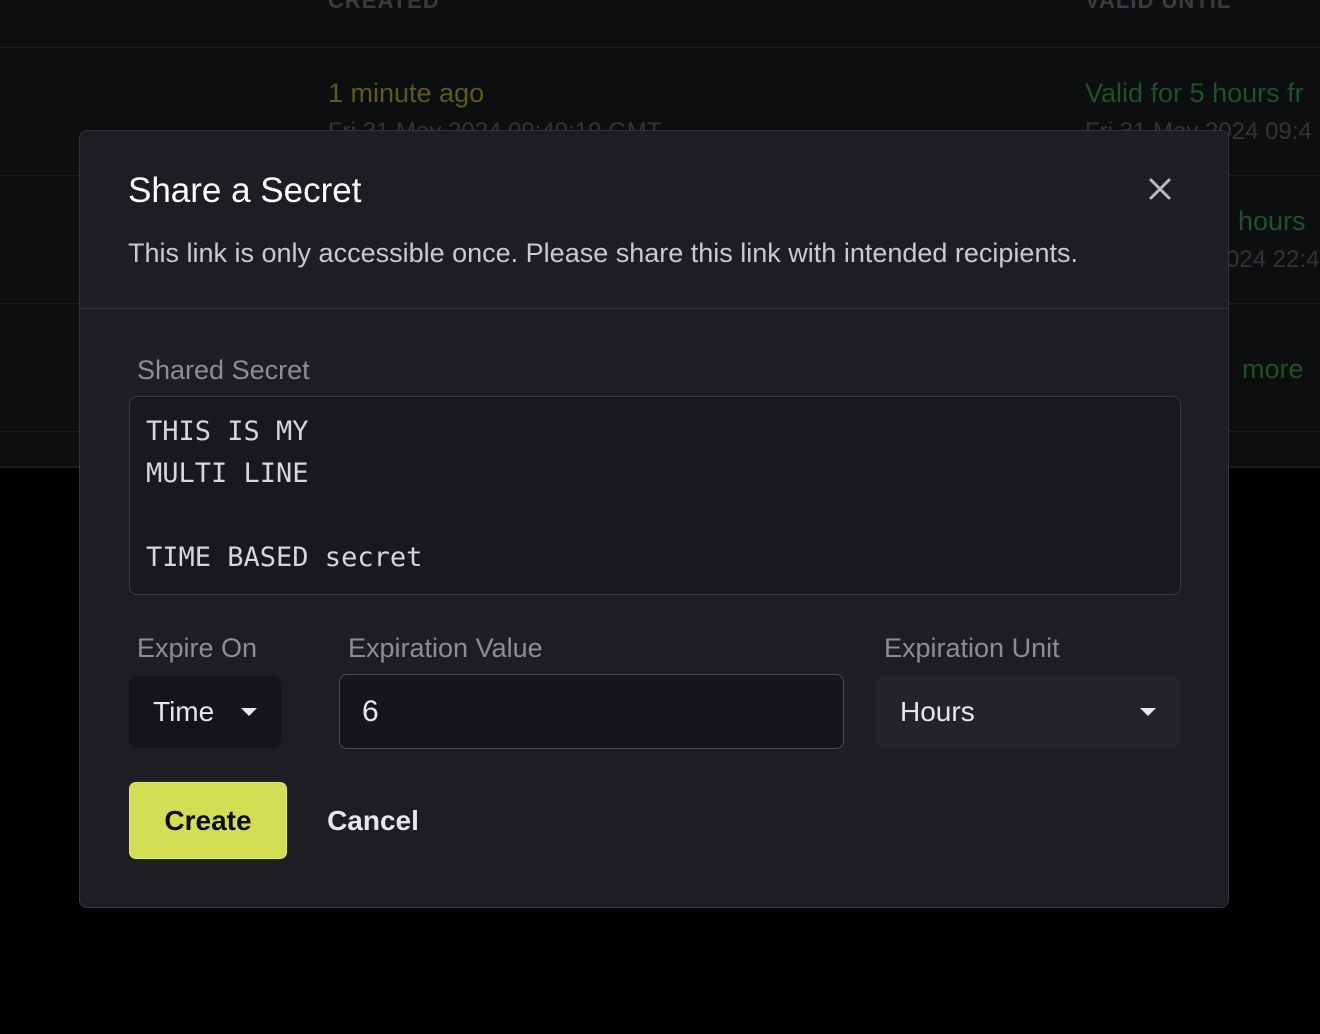  Describe the element at coordinates (208, 820) in the screenshot. I see `create-button: Create` at that location.